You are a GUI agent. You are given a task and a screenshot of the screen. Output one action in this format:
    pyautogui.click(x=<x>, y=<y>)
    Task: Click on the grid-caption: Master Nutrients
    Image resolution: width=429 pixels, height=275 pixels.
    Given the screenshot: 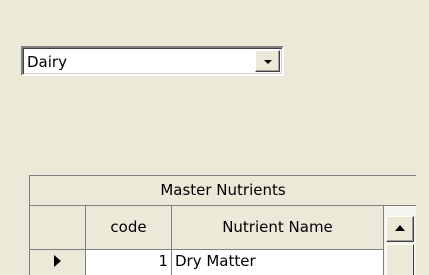 What is the action you would take?
    pyautogui.click(x=223, y=191)
    